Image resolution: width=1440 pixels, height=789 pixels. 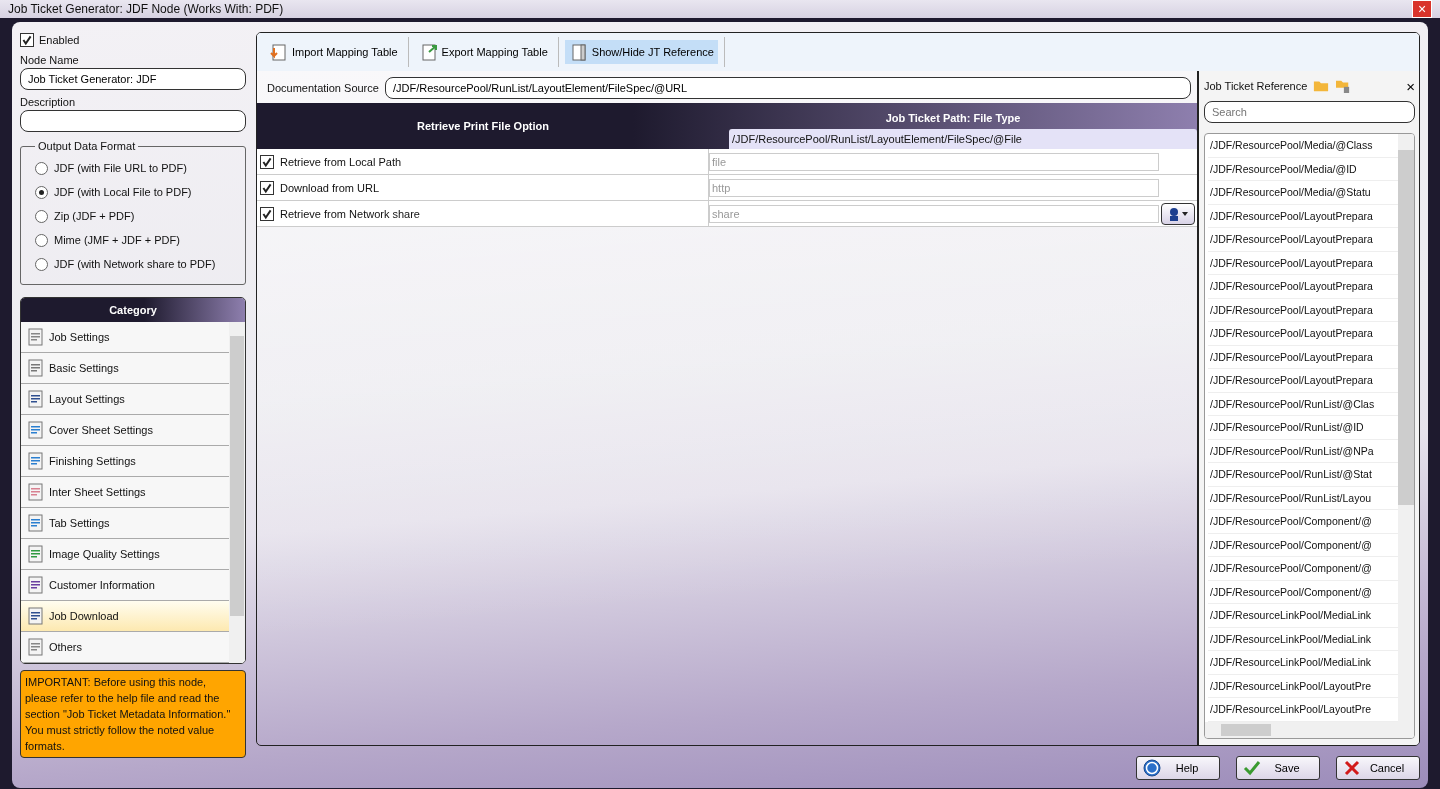 I want to click on checkbox-label: Enabled, so click(x=59, y=40).